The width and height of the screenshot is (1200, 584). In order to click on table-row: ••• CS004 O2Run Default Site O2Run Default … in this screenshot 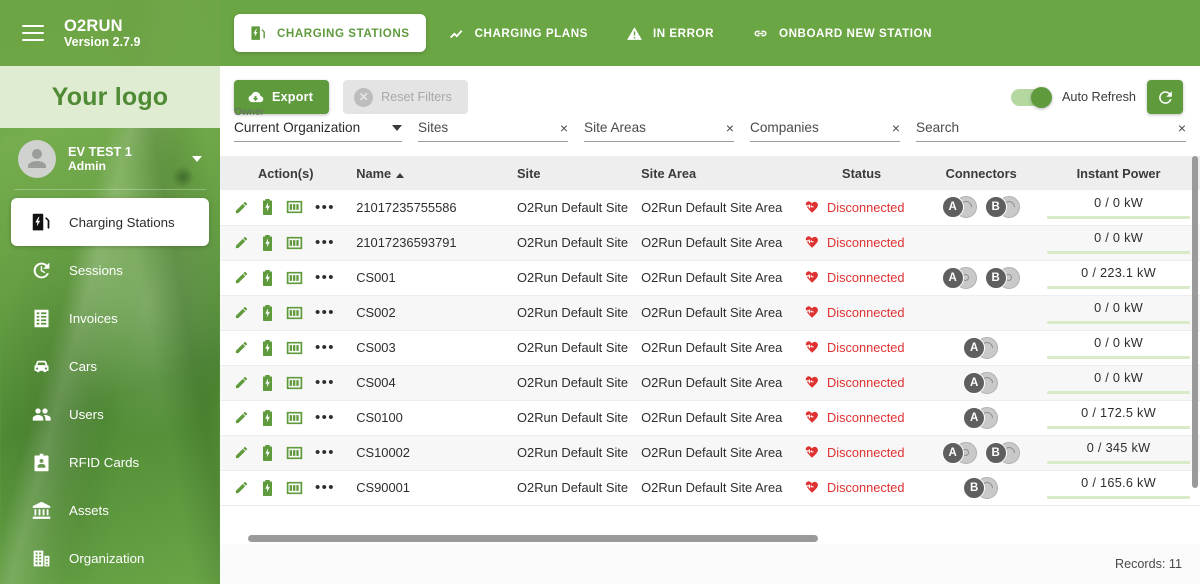, I will do `click(710, 382)`.